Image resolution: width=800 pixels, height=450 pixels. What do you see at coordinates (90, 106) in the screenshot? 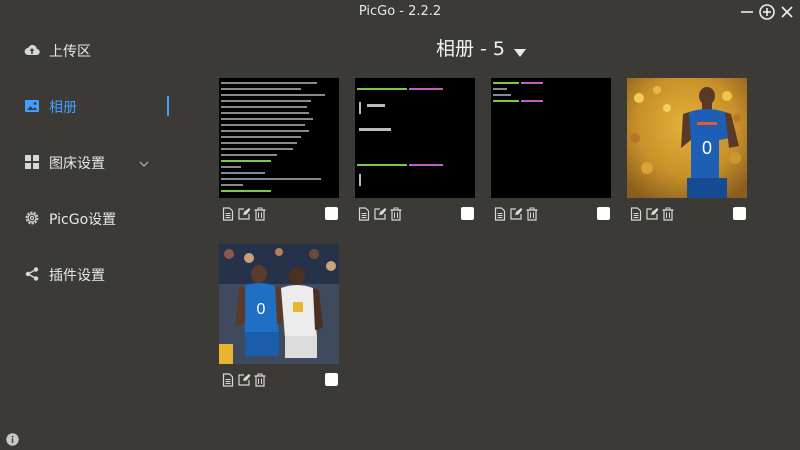
I see `sidebar-item-gallery: 相册` at bounding box center [90, 106].